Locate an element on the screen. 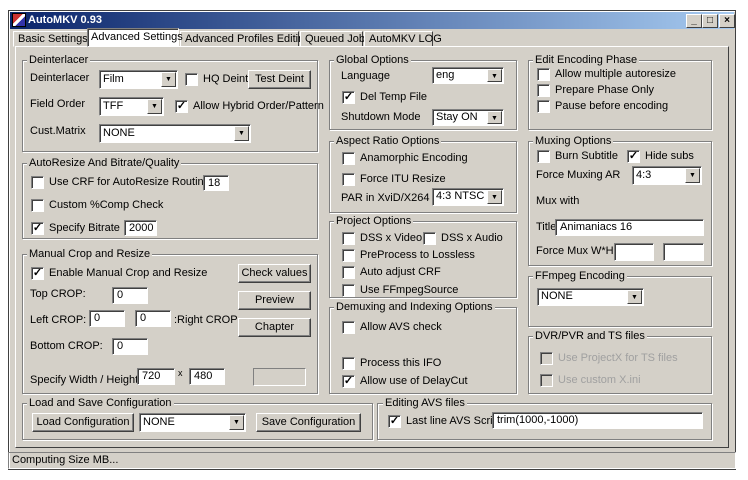  window-title: AutoMKV 0.93 is located at coordinates (65, 20).